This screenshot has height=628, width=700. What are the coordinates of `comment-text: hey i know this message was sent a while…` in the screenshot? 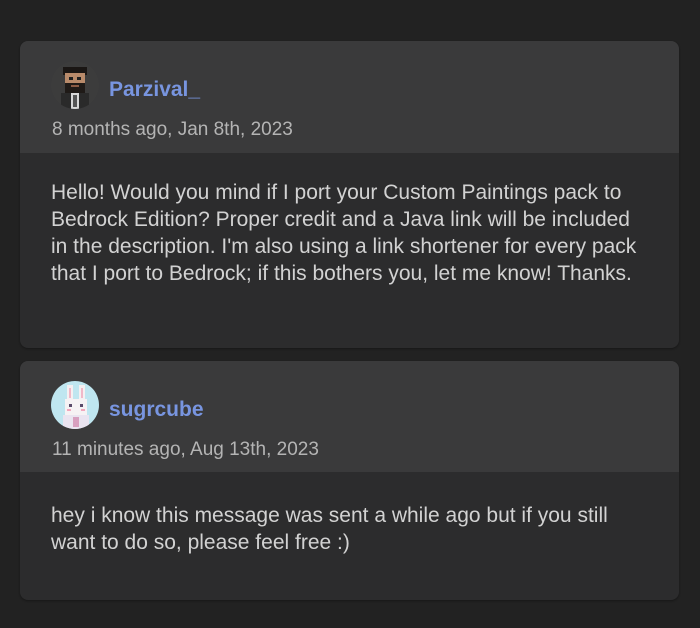 It's located at (329, 529).